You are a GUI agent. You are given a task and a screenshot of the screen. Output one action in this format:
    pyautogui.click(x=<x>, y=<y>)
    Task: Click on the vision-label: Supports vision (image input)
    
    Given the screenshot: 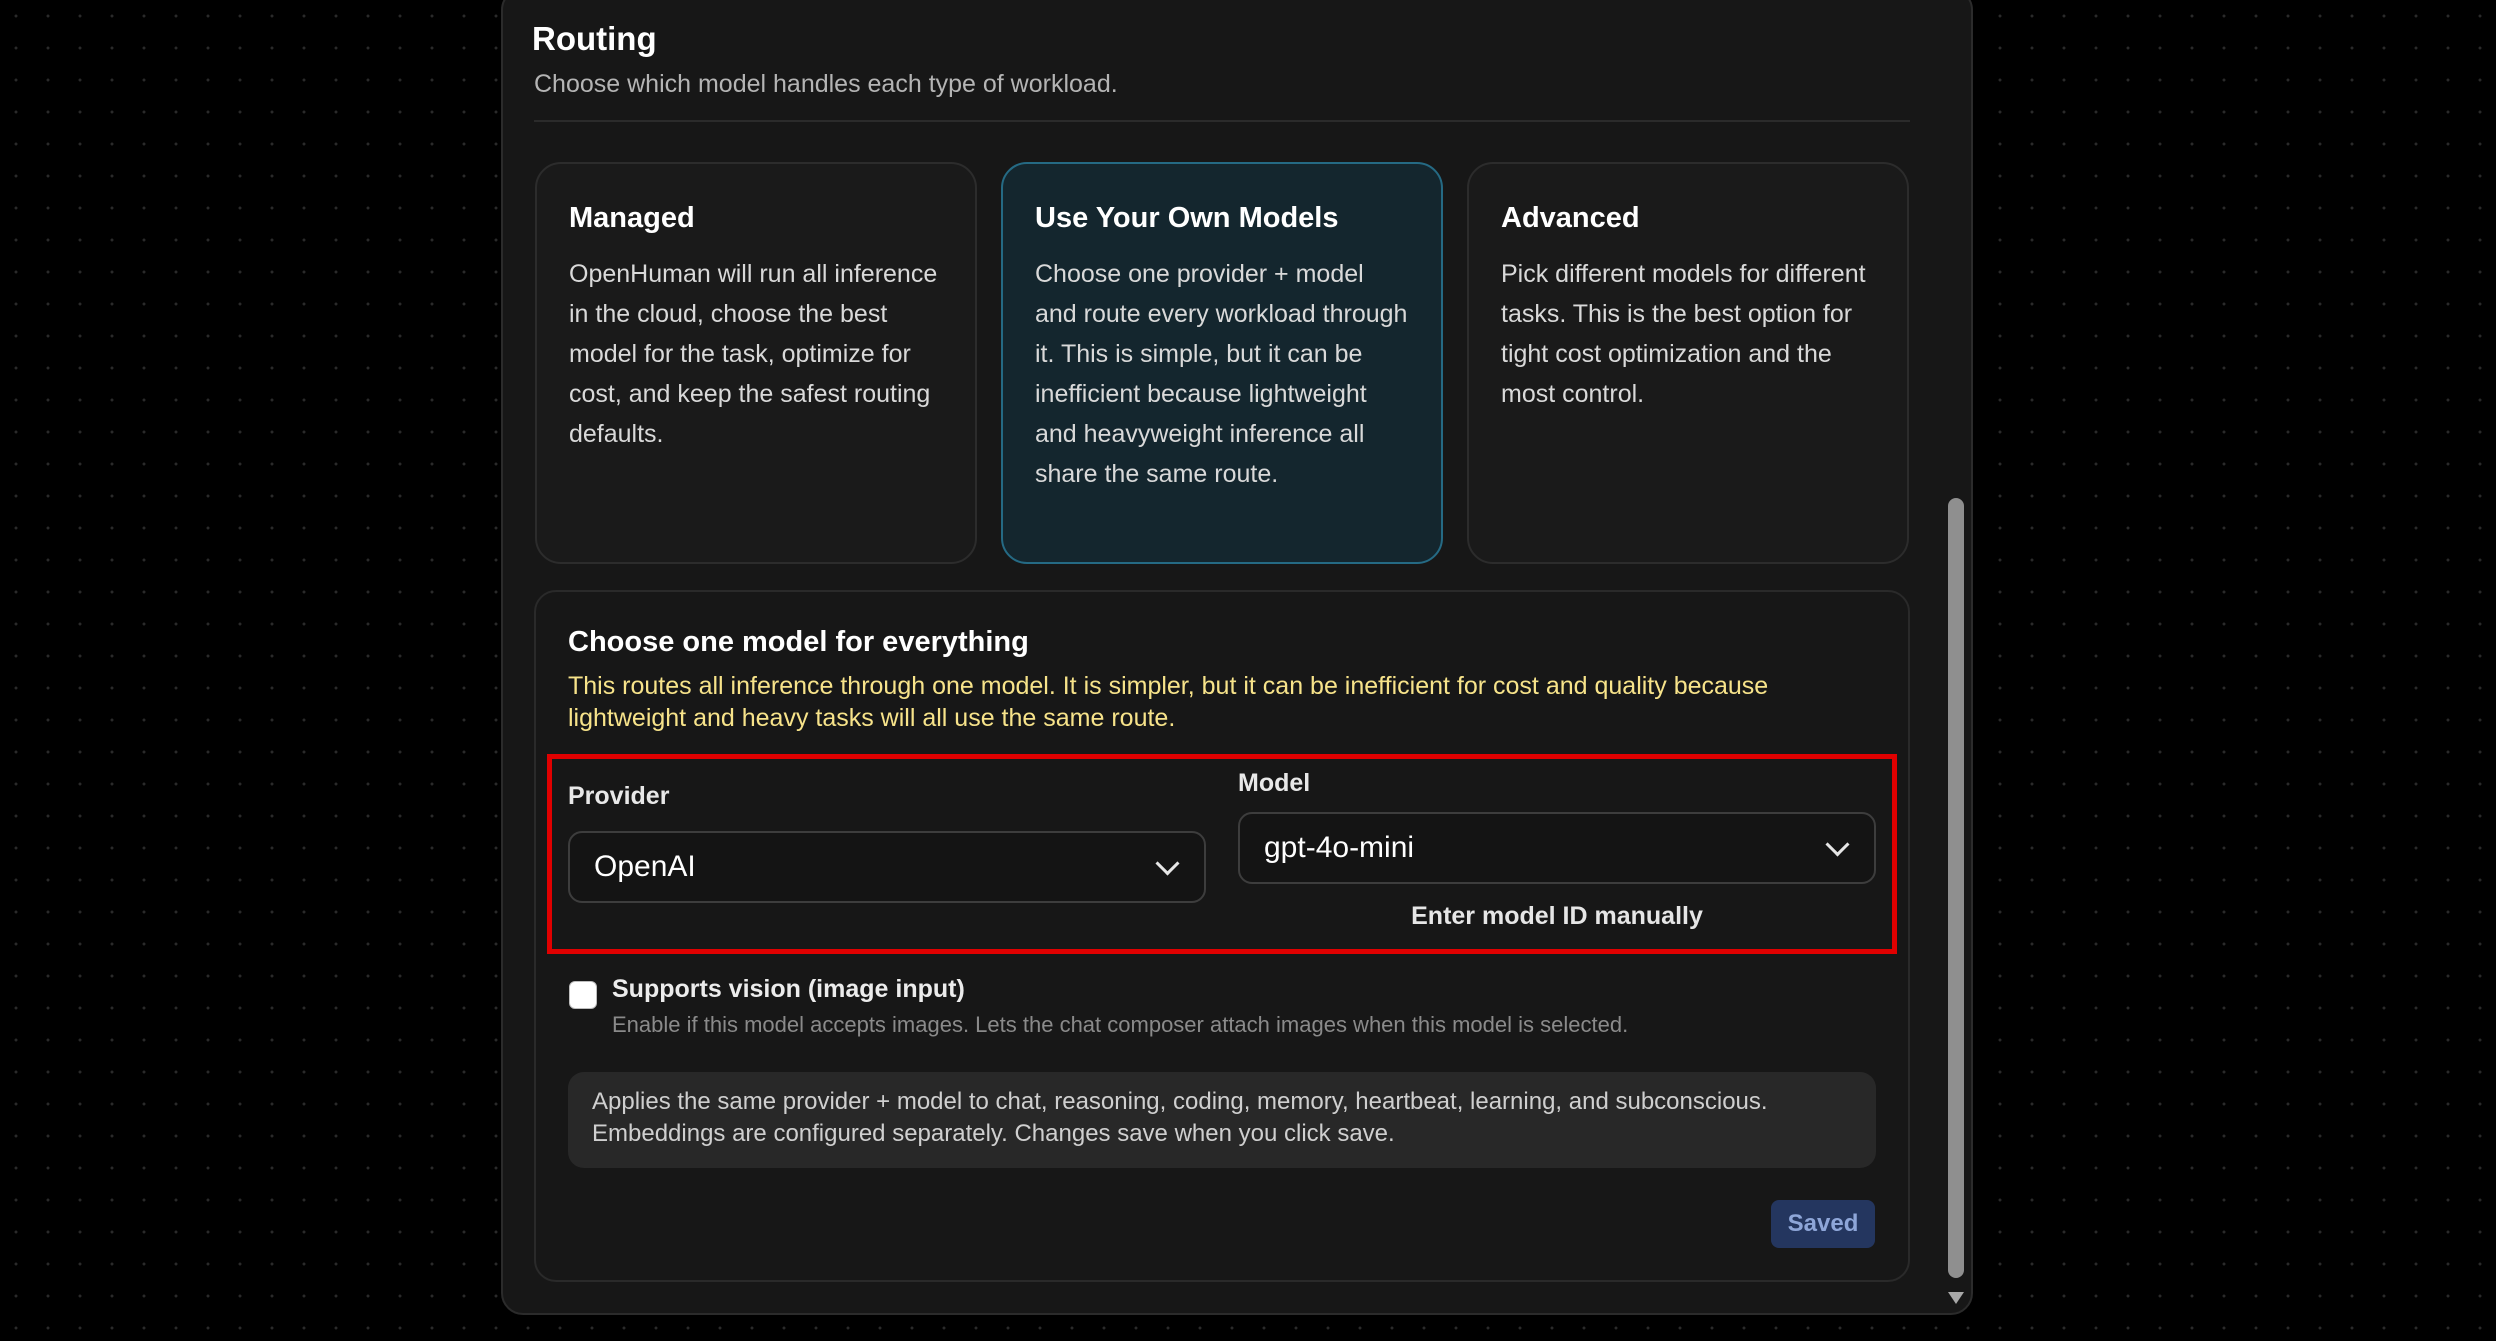 What is the action you would take?
    pyautogui.click(x=788, y=989)
    